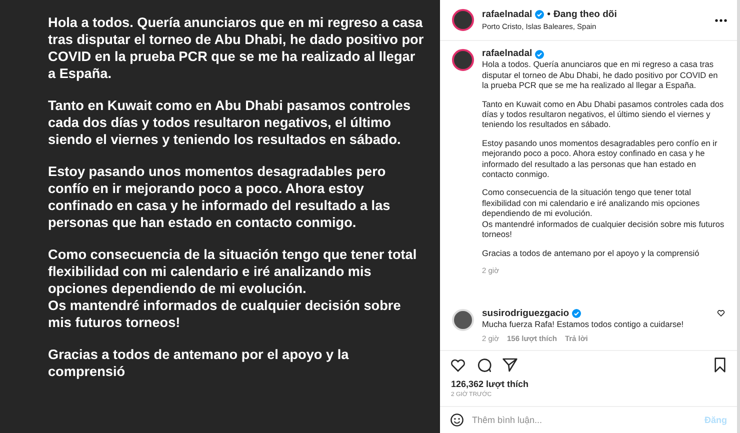 The height and width of the screenshot is (433, 740). What do you see at coordinates (600, 75) in the screenshot?
I see `caption-text: Hola a todos. Quería anunciaros que en mi regreso a casa tras disputar el torneo de Abu Dhabi, he dado positivo por COVID en la prueba PCR que se me ha realizado al llegar a España.` at bounding box center [600, 75].